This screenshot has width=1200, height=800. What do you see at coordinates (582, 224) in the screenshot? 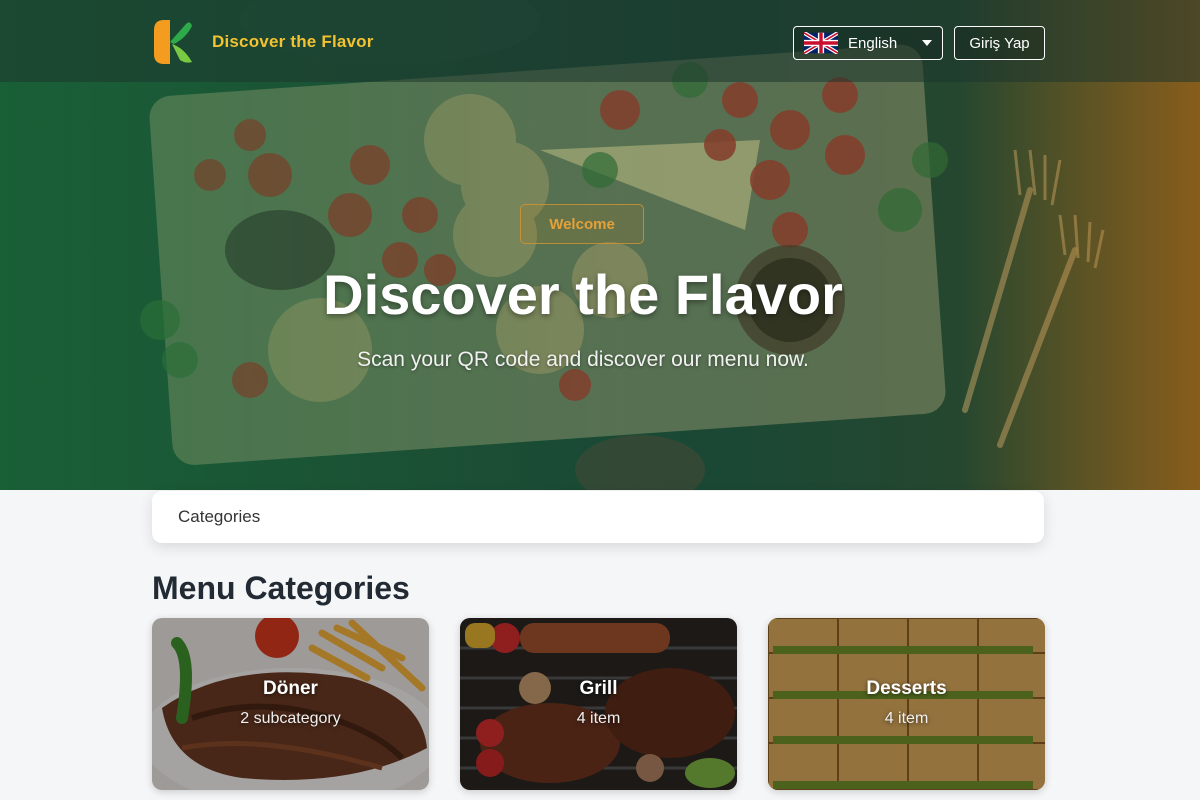
I see `welcome-badge: Welcome` at bounding box center [582, 224].